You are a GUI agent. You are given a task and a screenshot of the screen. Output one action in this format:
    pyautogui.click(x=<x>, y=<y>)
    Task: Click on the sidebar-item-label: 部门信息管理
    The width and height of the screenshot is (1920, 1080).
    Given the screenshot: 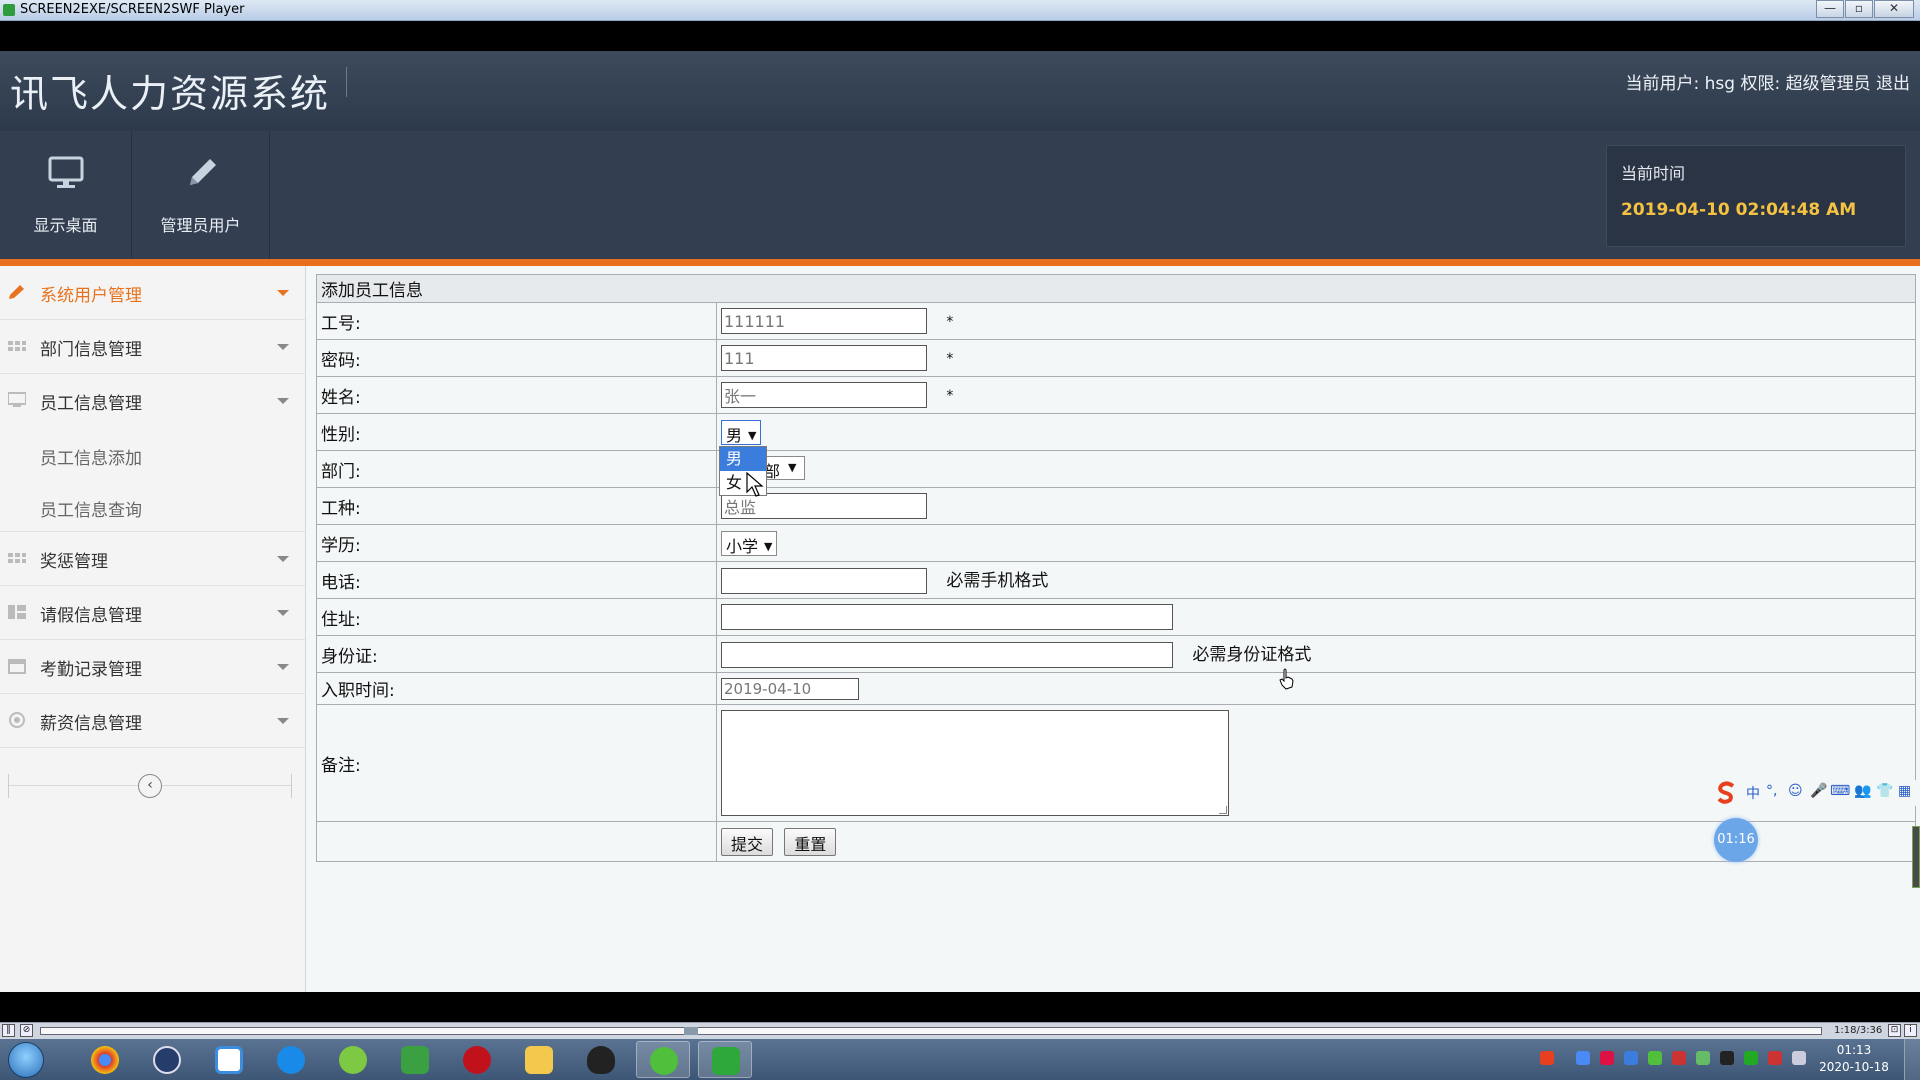 What is the action you would take?
    pyautogui.click(x=91, y=350)
    